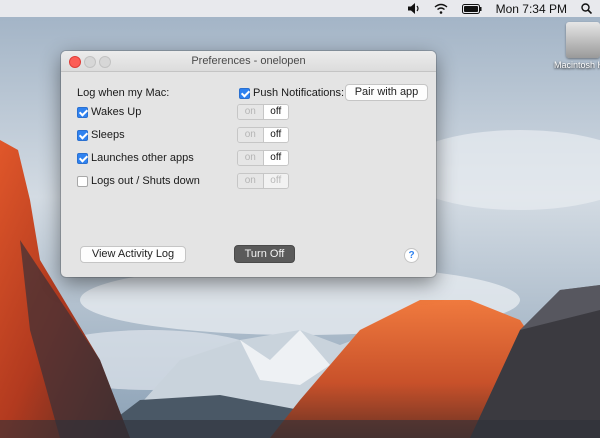 Image resolution: width=600 pixels, height=438 pixels. Describe the element at coordinates (145, 181) in the screenshot. I see `logs-out-label: Logs out / Shuts down` at that location.